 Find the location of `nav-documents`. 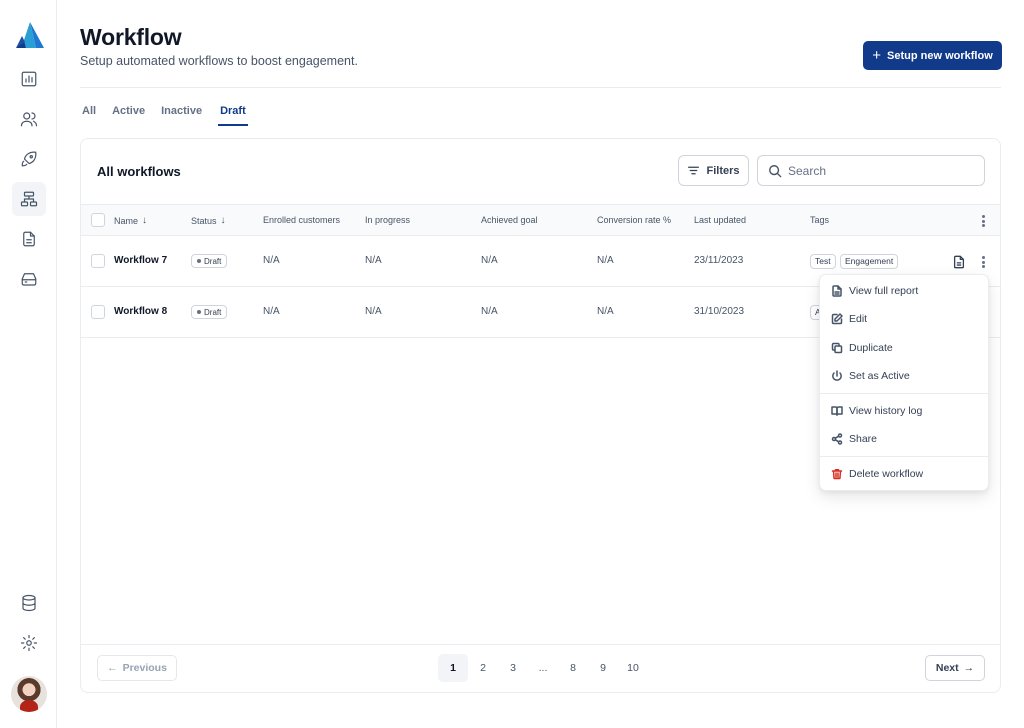

nav-documents is located at coordinates (29, 239).